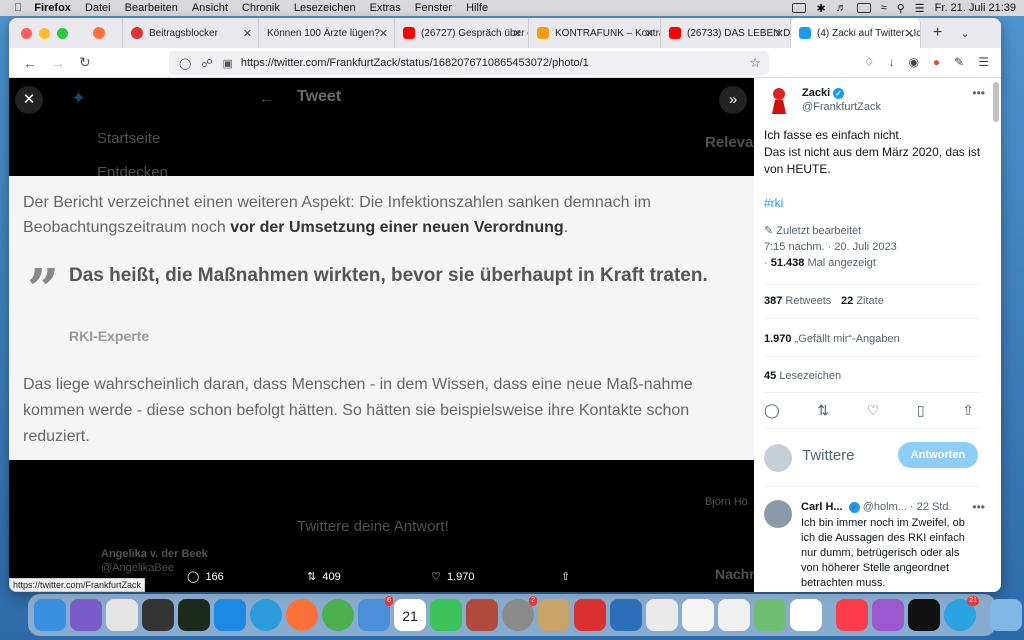 The image size is (1024, 640). Describe the element at coordinates (662, 615) in the screenshot. I see `keynote-icon` at that location.